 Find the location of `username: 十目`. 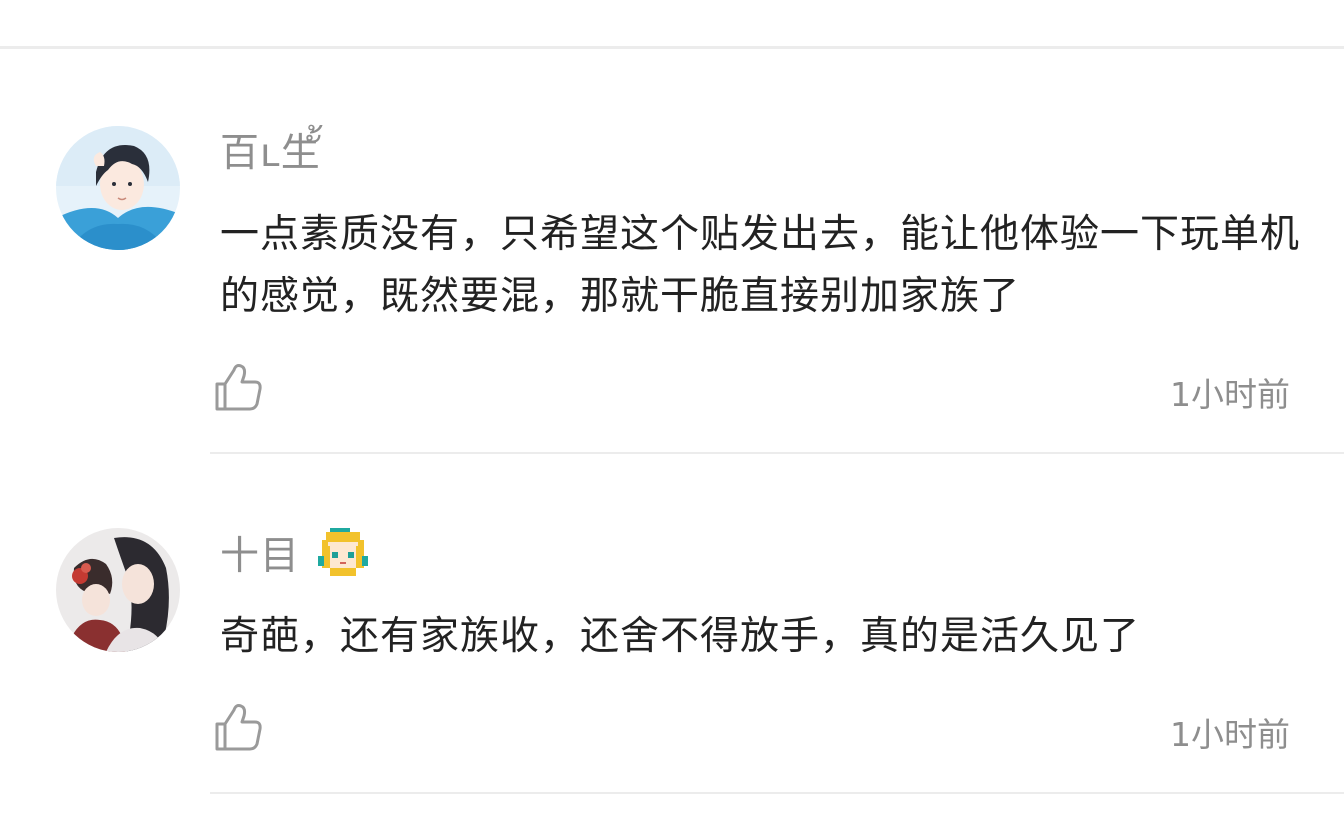

username: 十目 is located at coordinates (260, 553).